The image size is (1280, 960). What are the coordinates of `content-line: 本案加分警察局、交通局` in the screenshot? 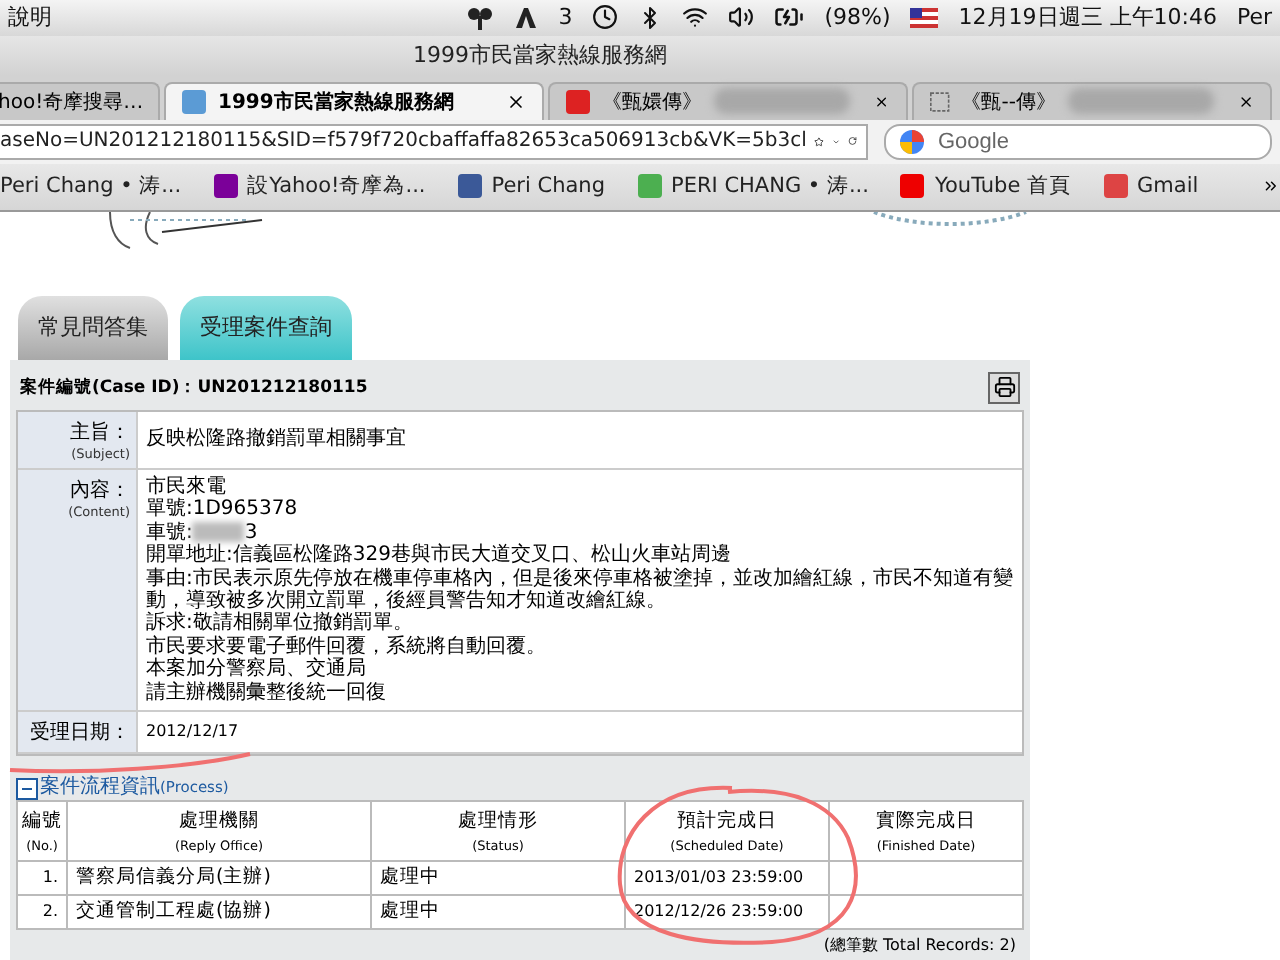 It's located at (257, 669).